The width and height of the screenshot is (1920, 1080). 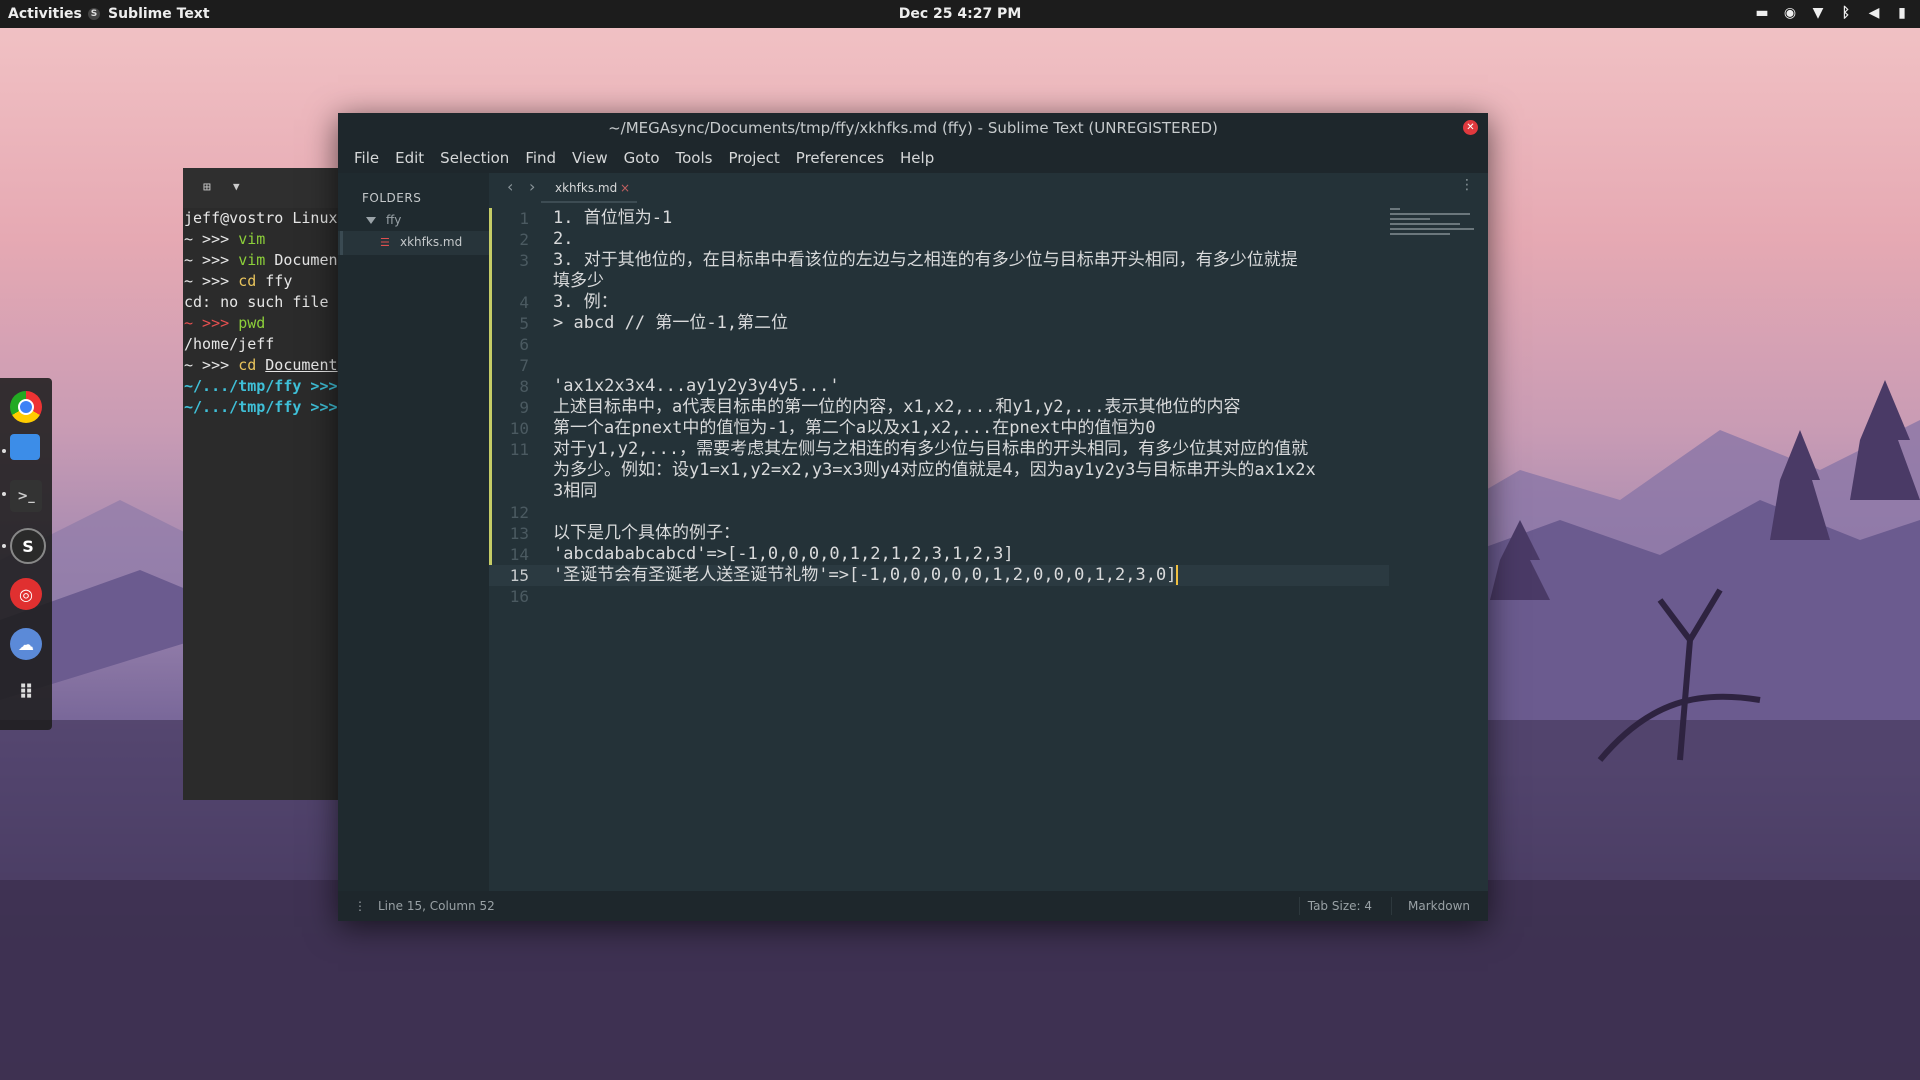 I want to click on text-cursor, so click(x=1177, y=575).